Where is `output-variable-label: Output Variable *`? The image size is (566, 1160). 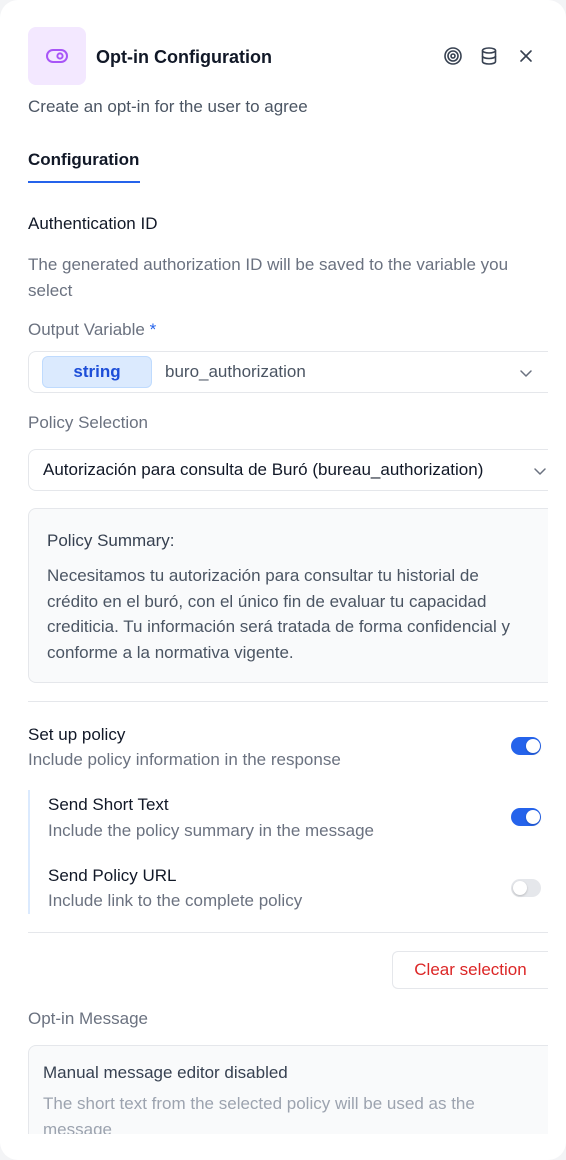 output-variable-label: Output Variable * is located at coordinates (92, 330).